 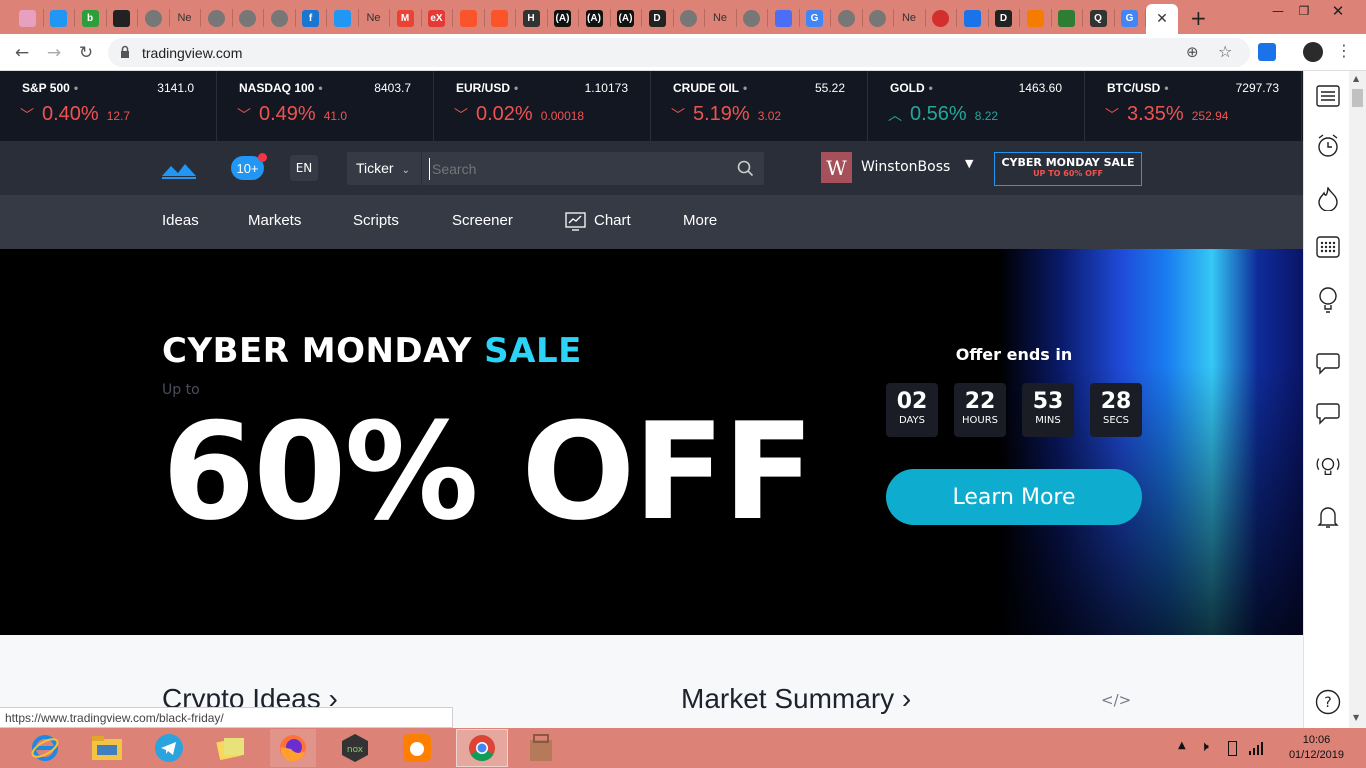 What do you see at coordinates (169, 748) in the screenshot?
I see `telegram-icon` at bounding box center [169, 748].